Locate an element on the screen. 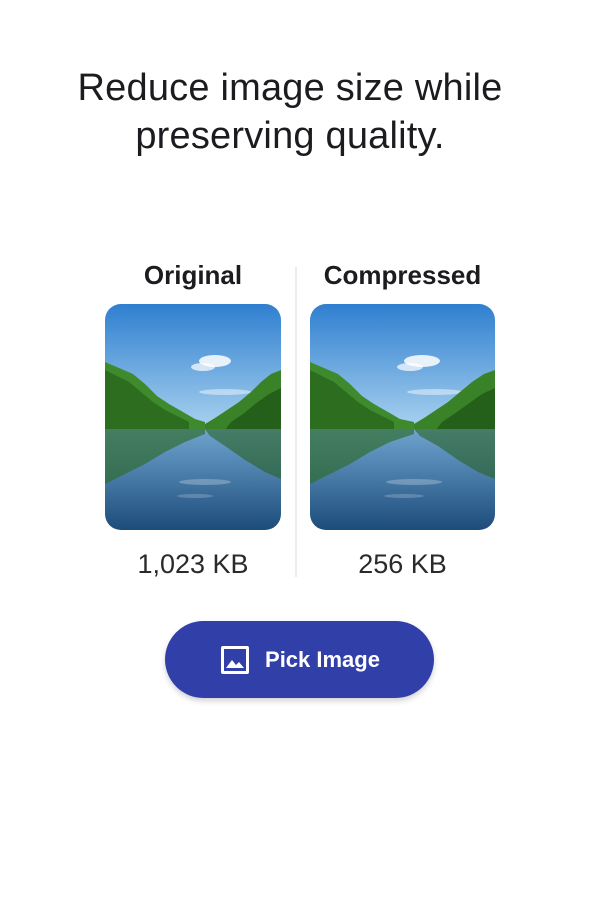 The image size is (599, 900). compressed-image is located at coordinates (402, 417).